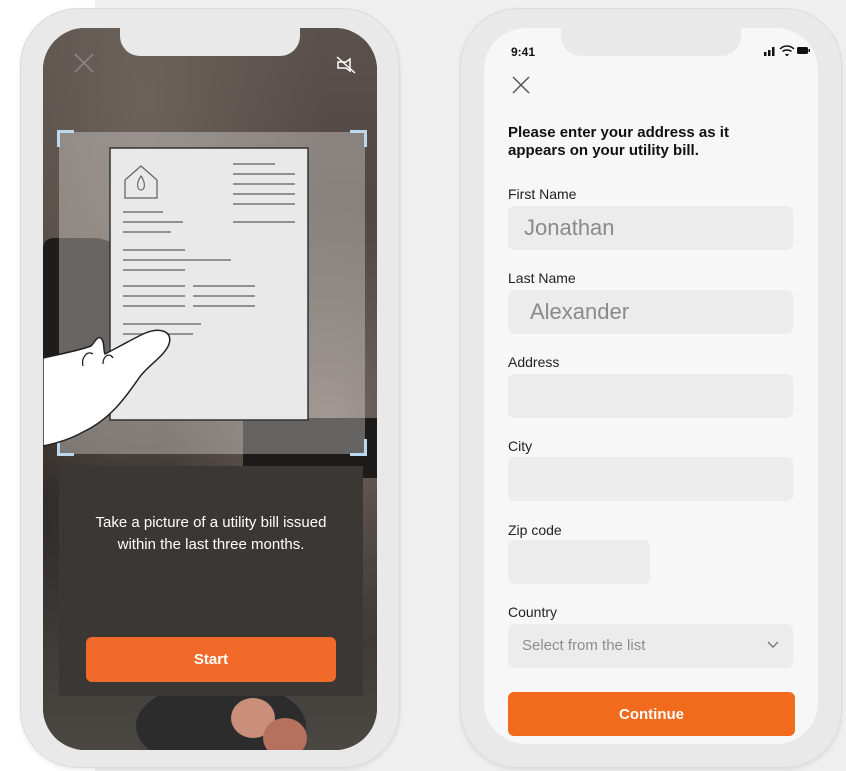 The height and width of the screenshot is (771, 846). Describe the element at coordinates (651, 714) in the screenshot. I see `continue-button: Continue` at that location.